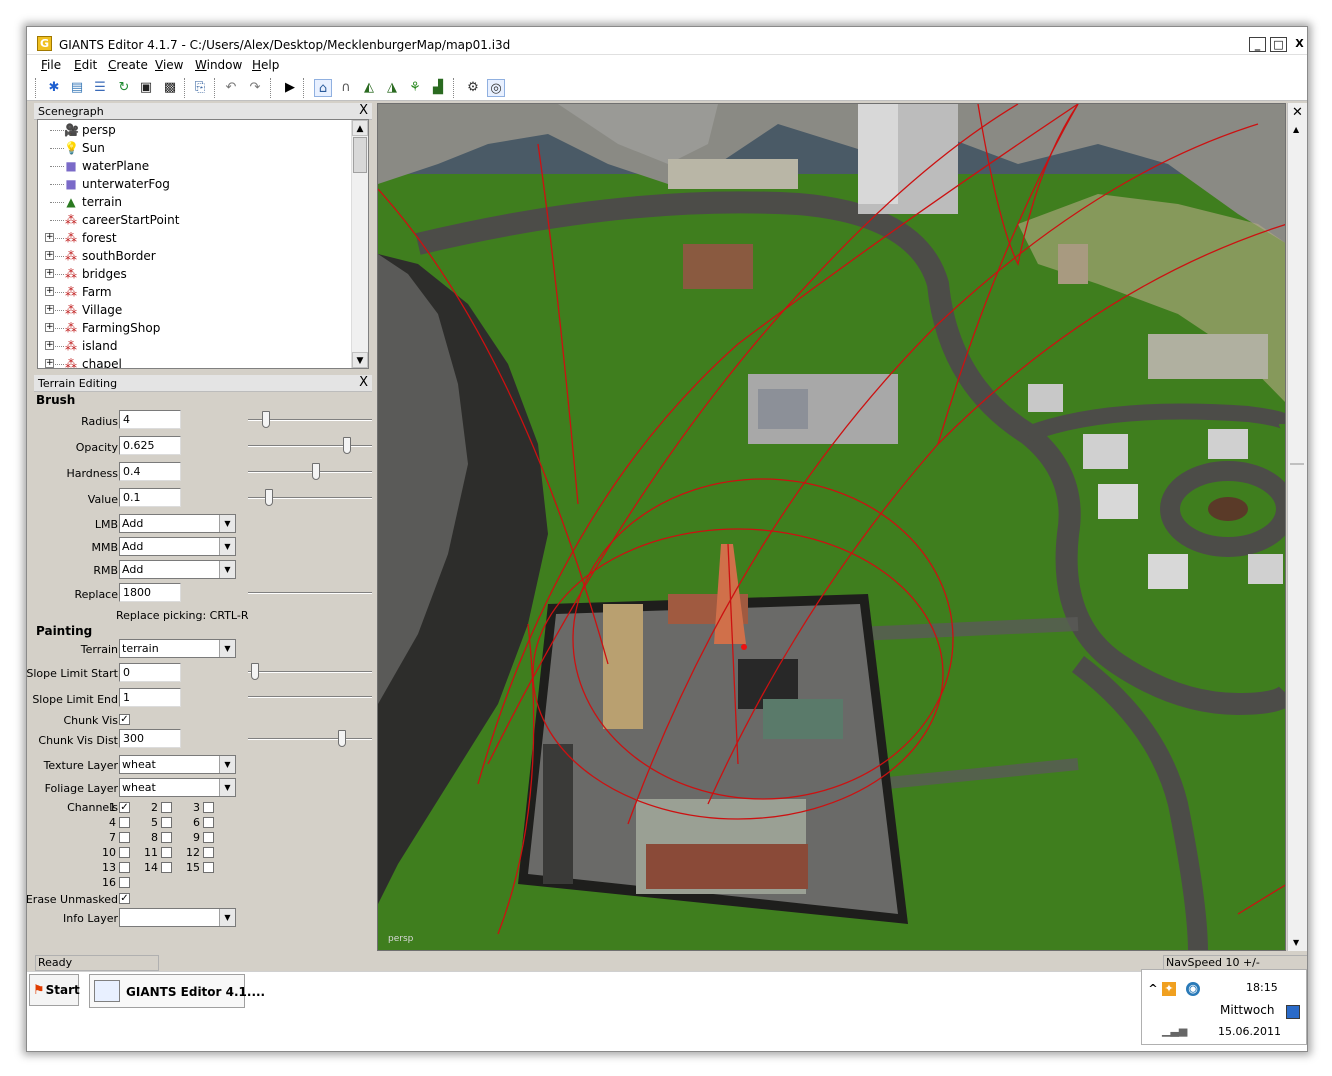 The image size is (1332, 1076). What do you see at coordinates (310, 696) in the screenshot?
I see `slope-limit-end-slider` at bounding box center [310, 696].